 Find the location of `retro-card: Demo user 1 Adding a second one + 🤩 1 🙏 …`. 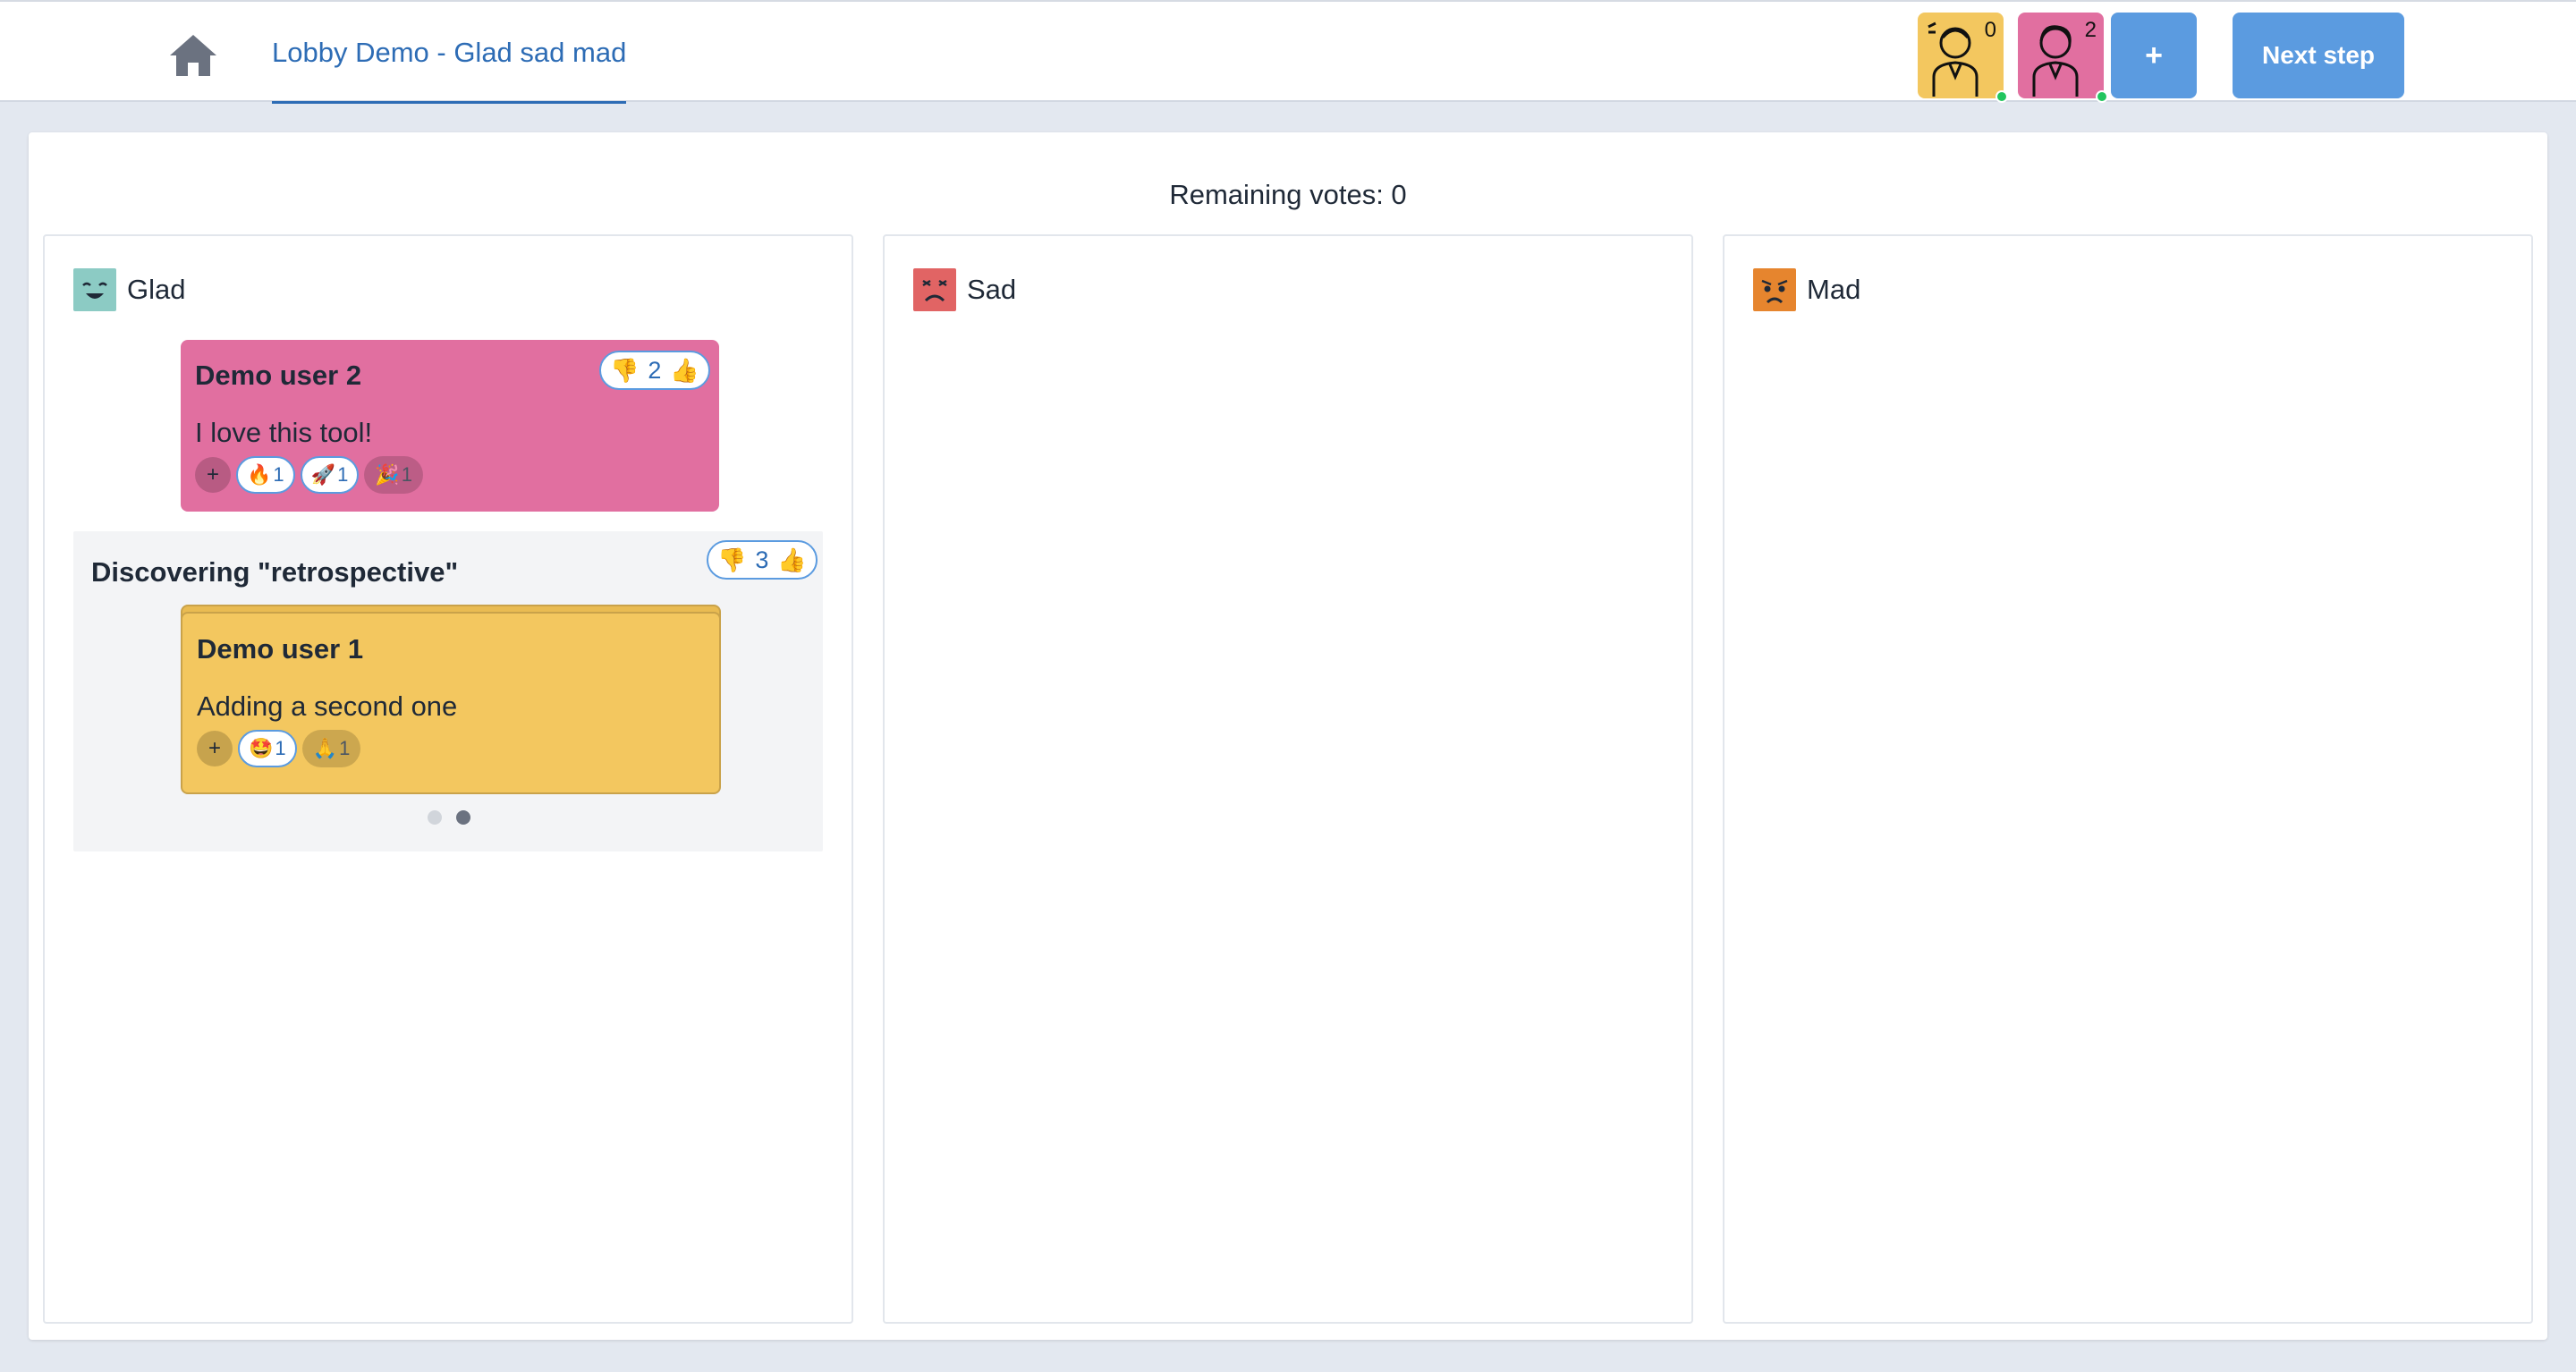

retro-card: Demo user 1 Adding a second one + 🤩 1 🙏 … is located at coordinates (451, 703).